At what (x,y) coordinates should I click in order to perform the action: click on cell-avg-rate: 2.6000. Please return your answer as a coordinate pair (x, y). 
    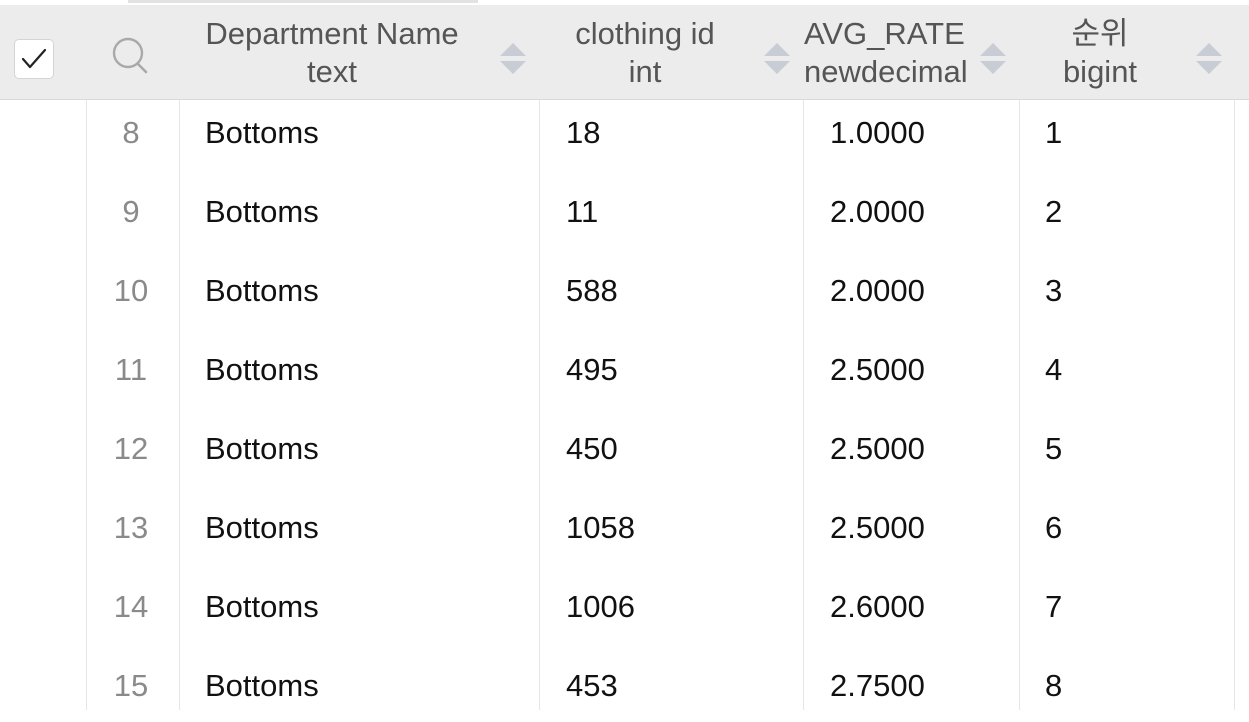
    Looking at the image, I should click on (877, 607).